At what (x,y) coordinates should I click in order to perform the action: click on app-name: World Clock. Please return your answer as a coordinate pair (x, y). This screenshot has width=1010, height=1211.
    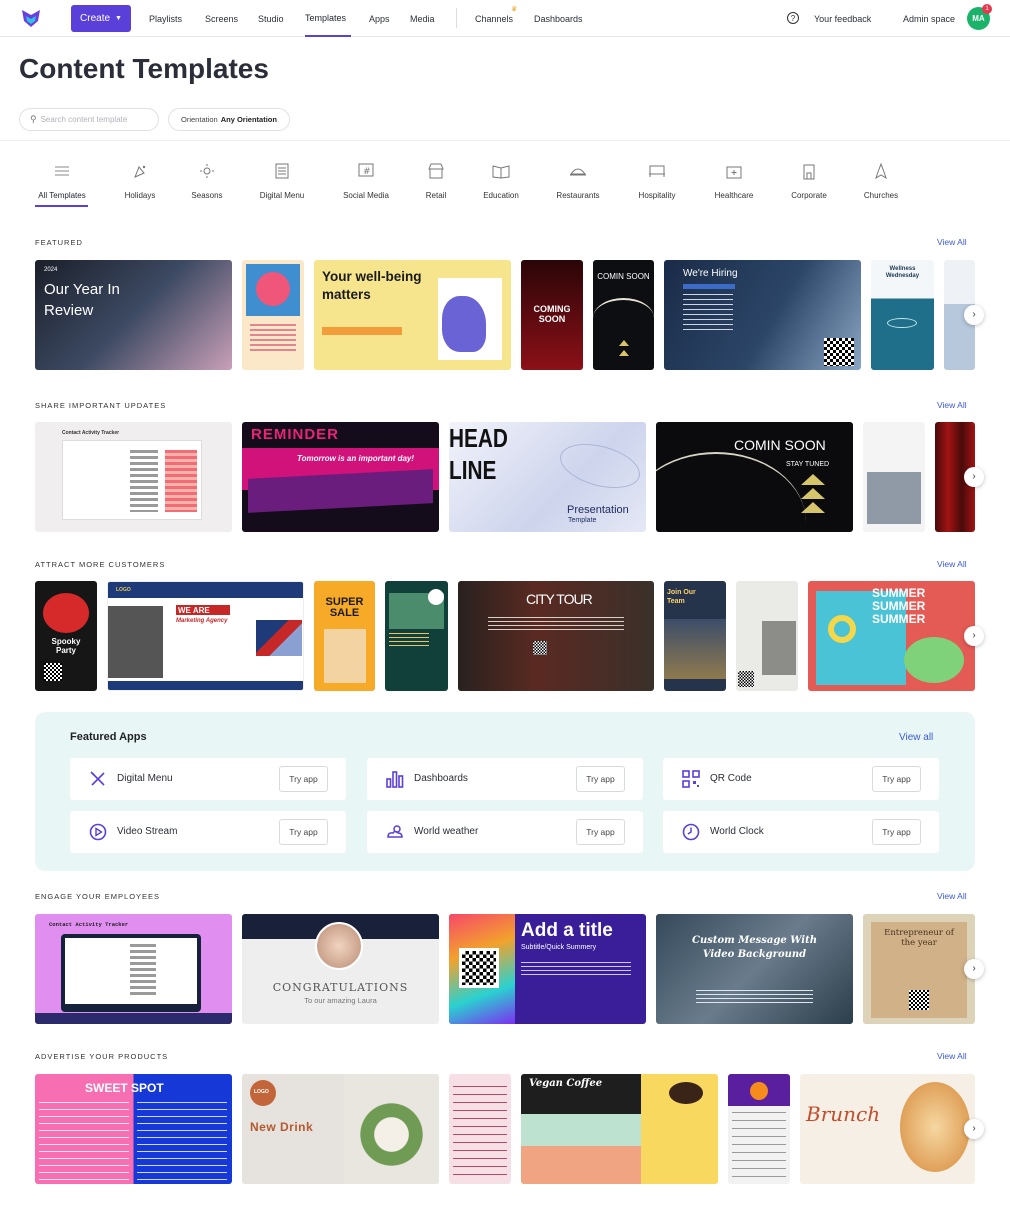
    Looking at the image, I should click on (737, 831).